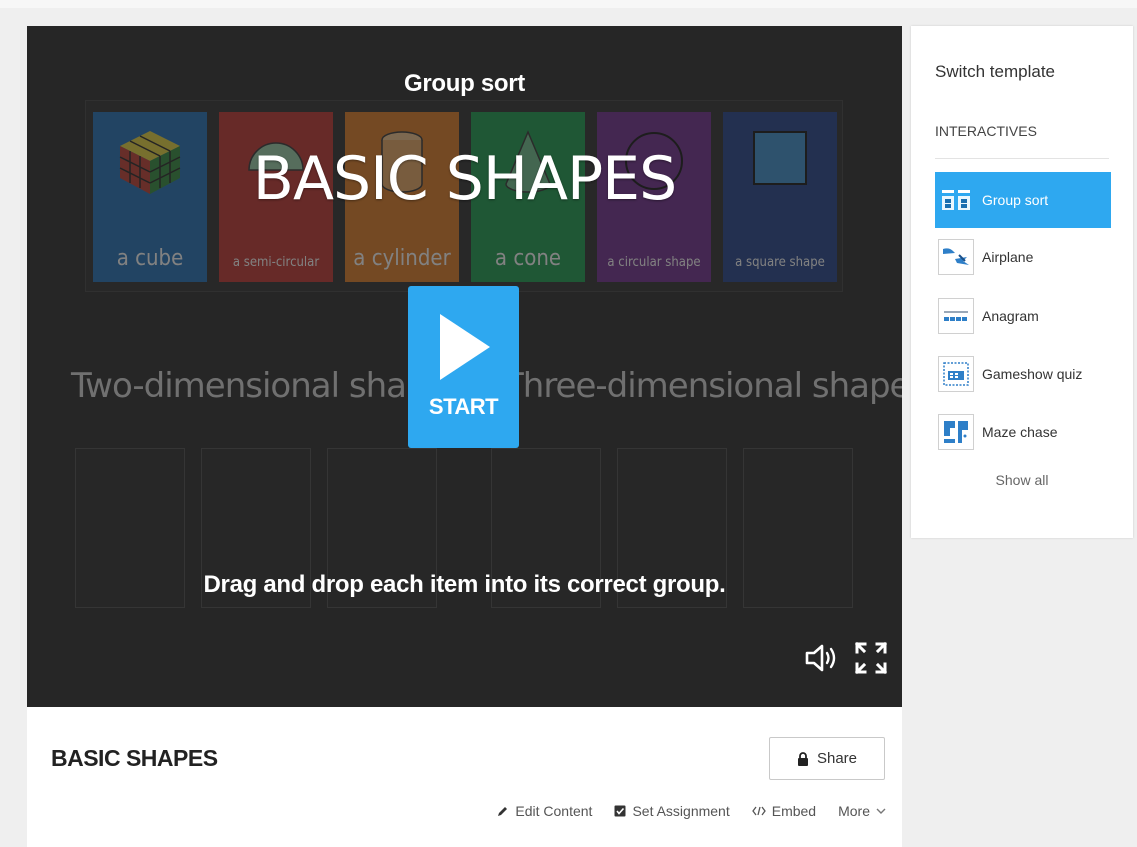  I want to click on start-button: START, so click(463, 367).